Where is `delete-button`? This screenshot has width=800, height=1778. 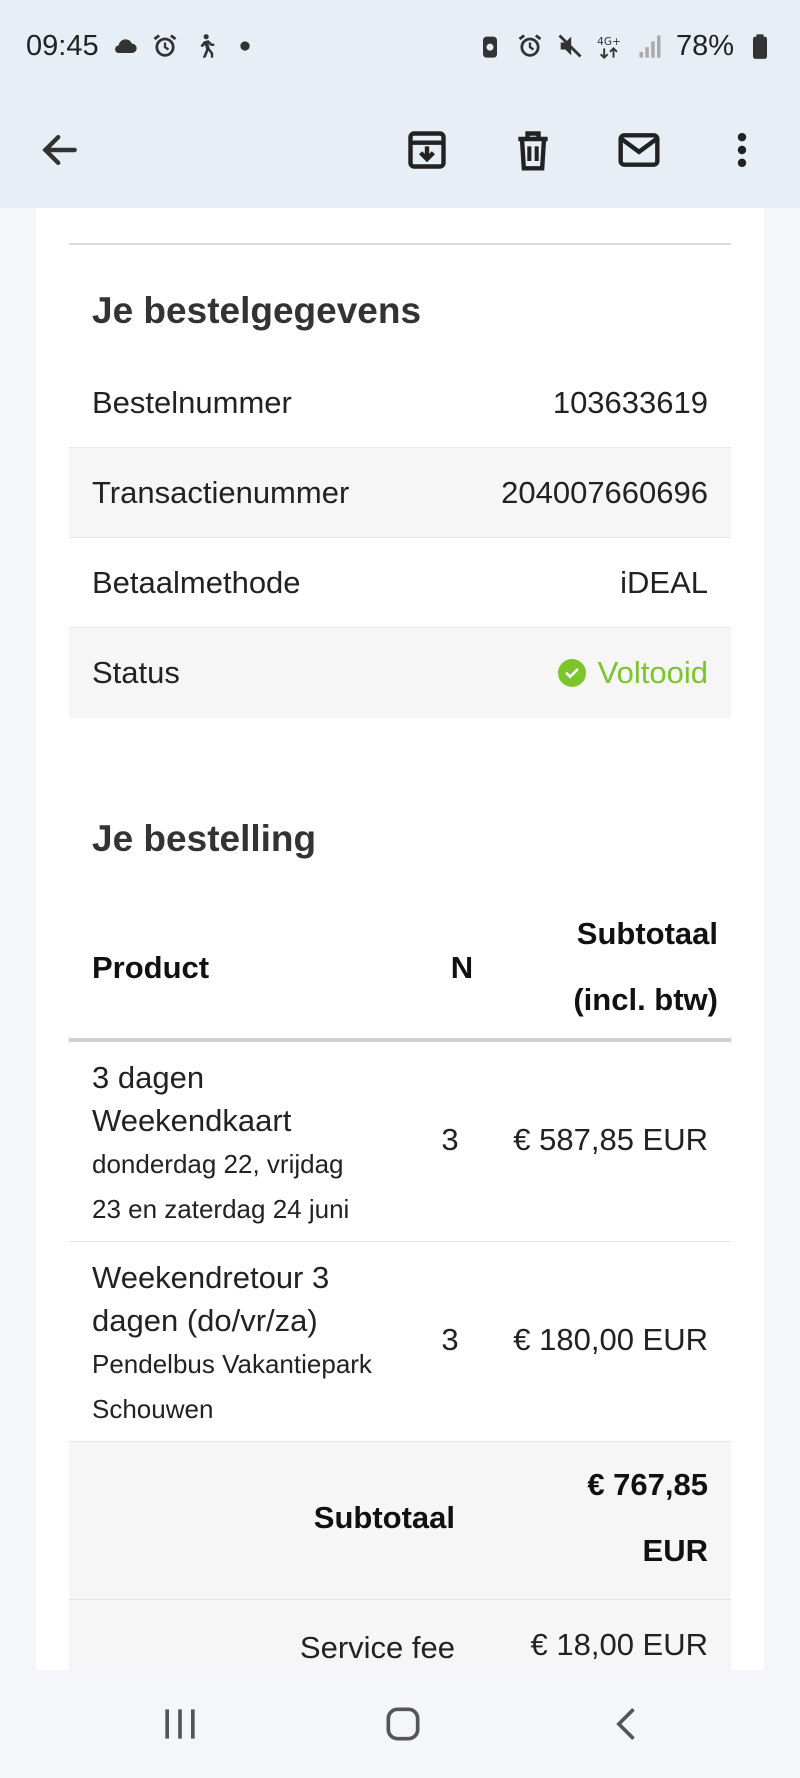 delete-button is located at coordinates (533, 150).